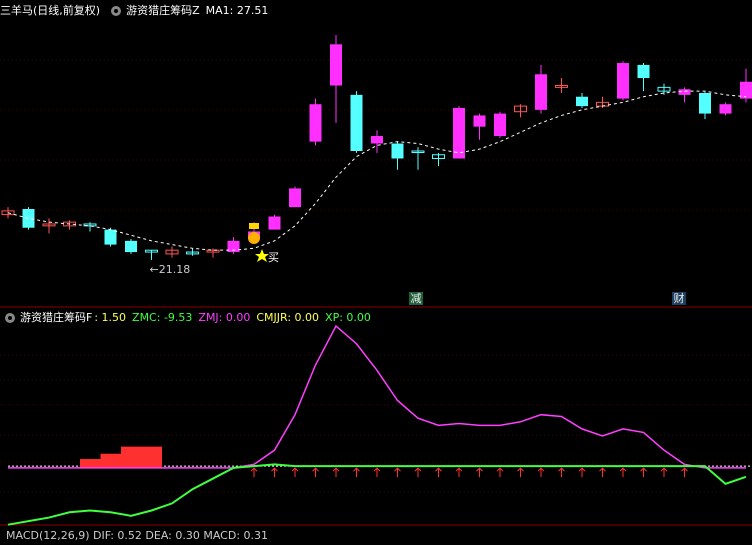 The image size is (752, 545). Describe the element at coordinates (679, 298) in the screenshot. I see `event-badge-finance: 财` at that location.